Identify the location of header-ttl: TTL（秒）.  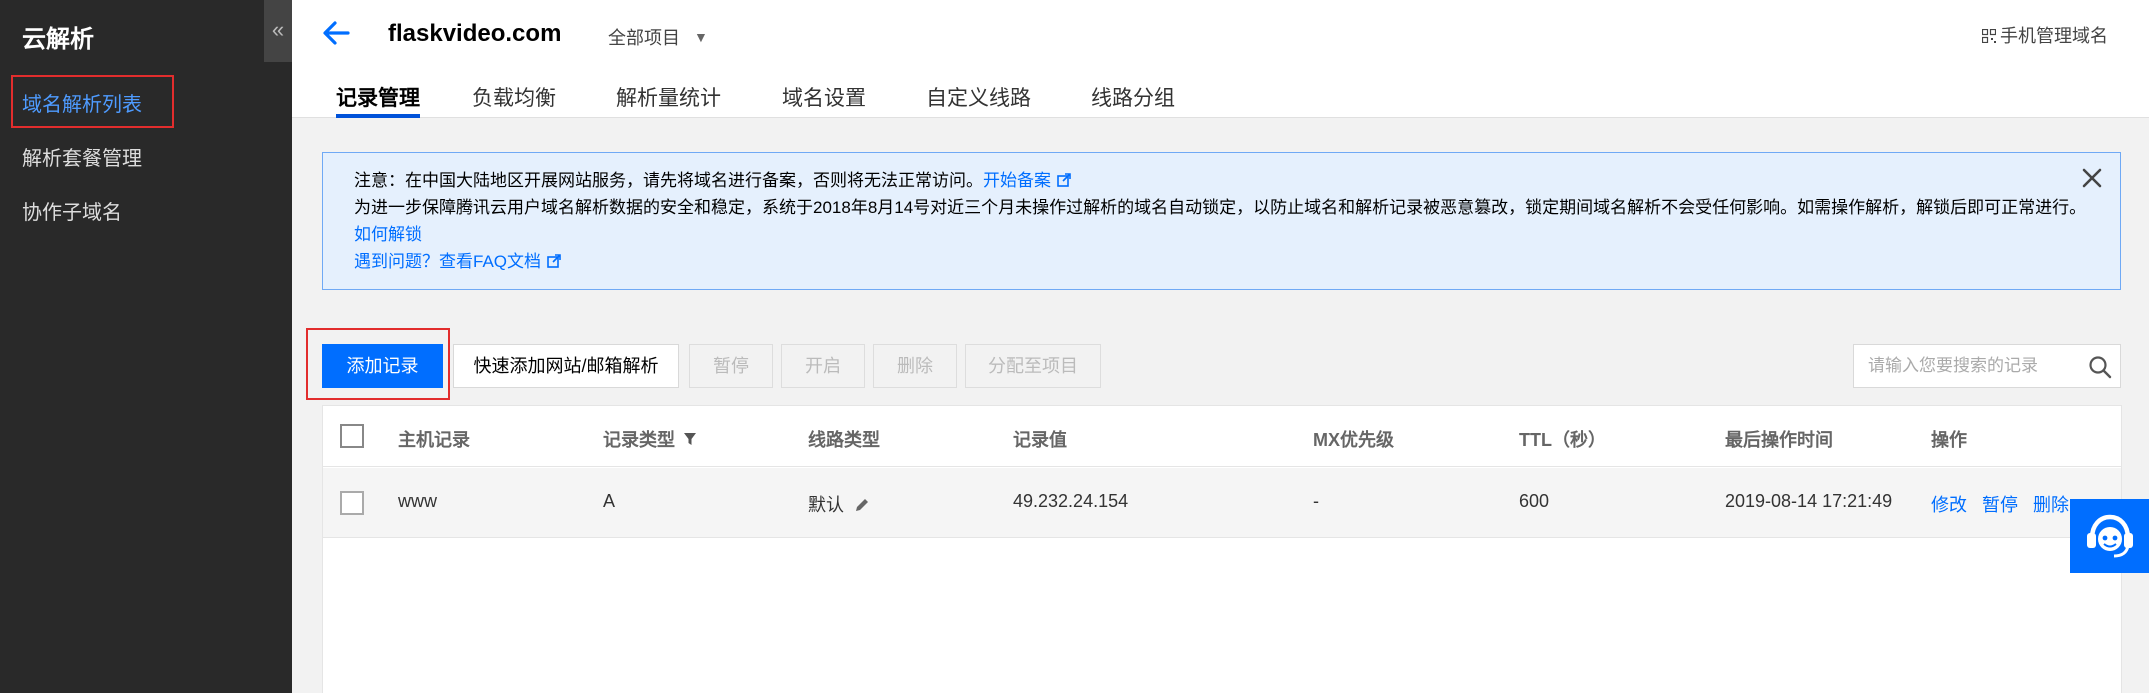
(1562, 440).